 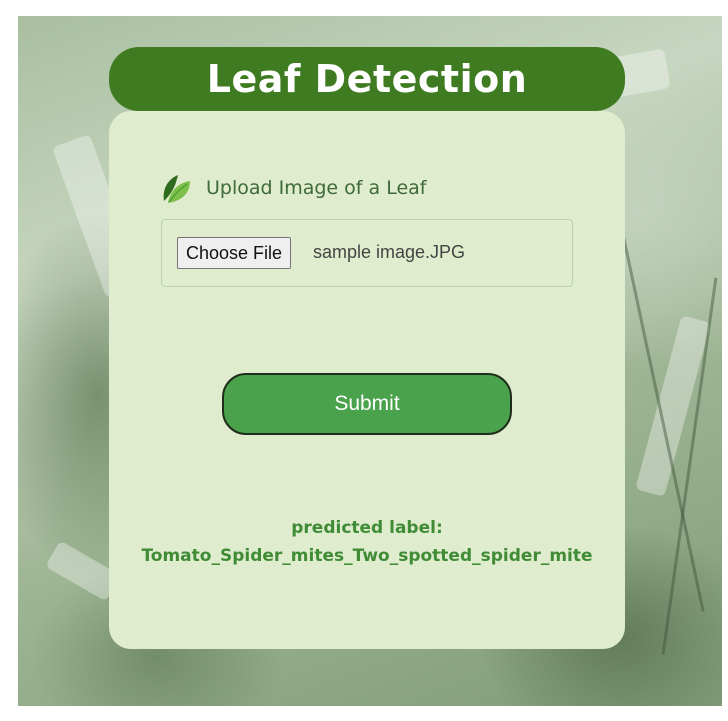 I want to click on page-title: Leaf Detection, so click(x=367, y=79).